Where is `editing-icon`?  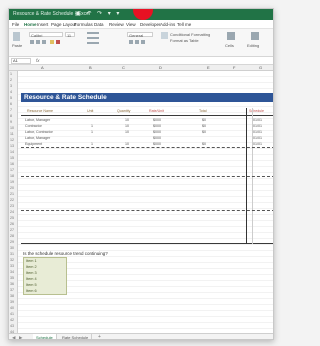
editing-icon is located at coordinates (255, 36).